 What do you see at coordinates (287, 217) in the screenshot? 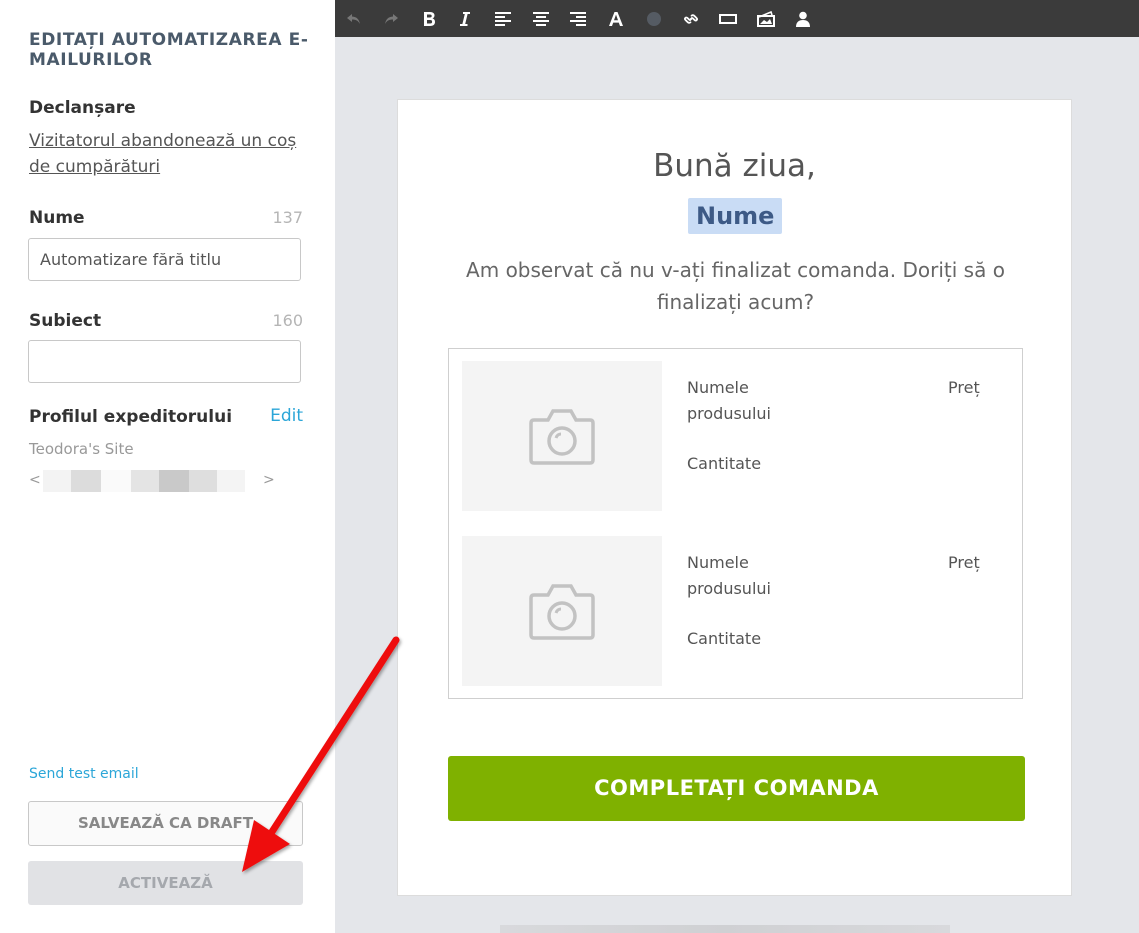
I see `name-char-count: 137` at bounding box center [287, 217].